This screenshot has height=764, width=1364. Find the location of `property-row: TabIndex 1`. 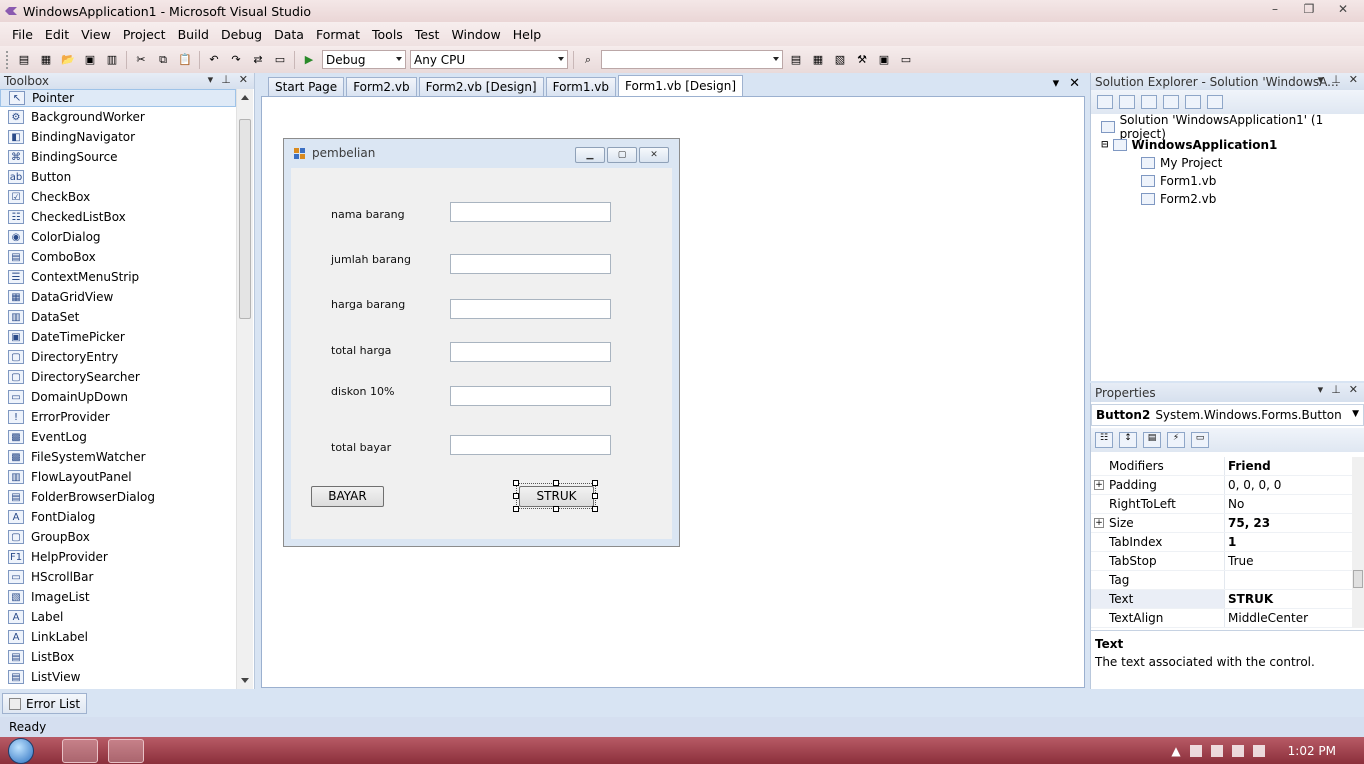

property-row: TabIndex 1 is located at coordinates (1222, 542).